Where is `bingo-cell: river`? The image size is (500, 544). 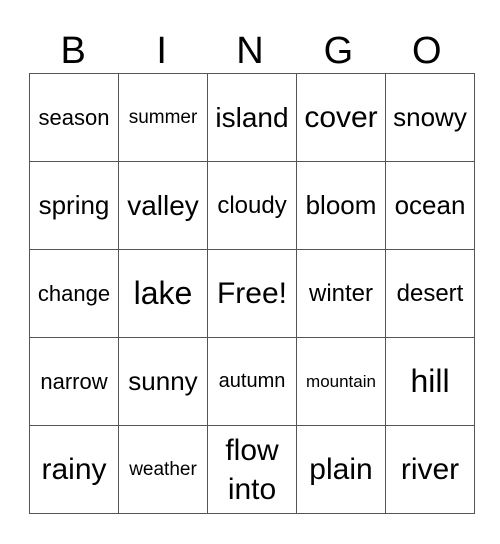 bingo-cell: river is located at coordinates (430, 469).